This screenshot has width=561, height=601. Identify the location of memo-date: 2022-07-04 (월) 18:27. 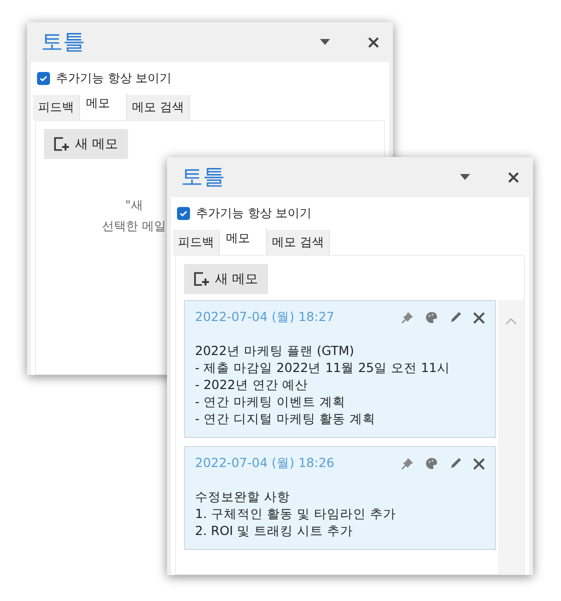
(265, 317).